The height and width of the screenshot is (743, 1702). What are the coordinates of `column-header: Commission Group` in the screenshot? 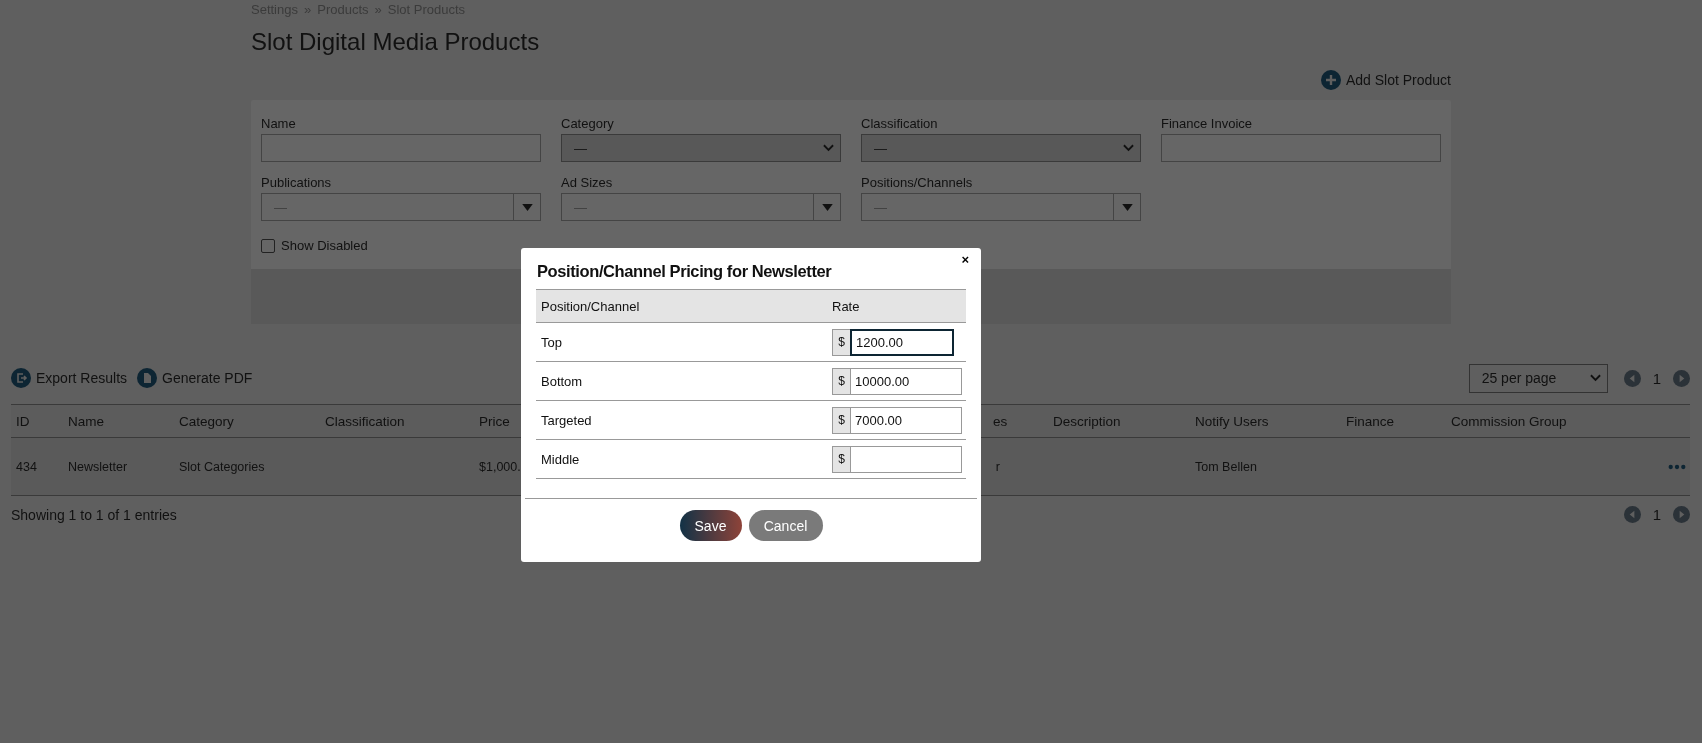 It's located at (1509, 421).